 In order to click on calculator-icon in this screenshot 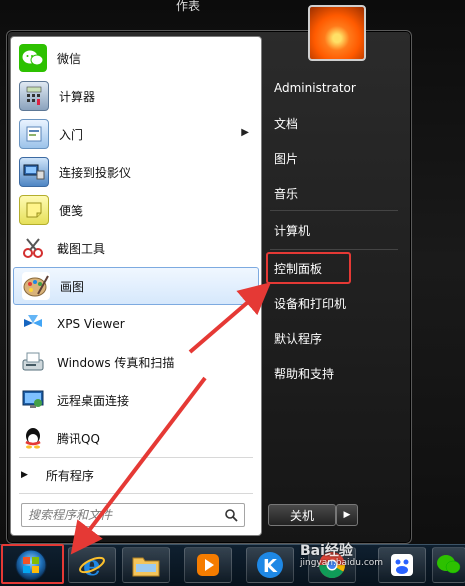, I will do `click(34, 96)`.